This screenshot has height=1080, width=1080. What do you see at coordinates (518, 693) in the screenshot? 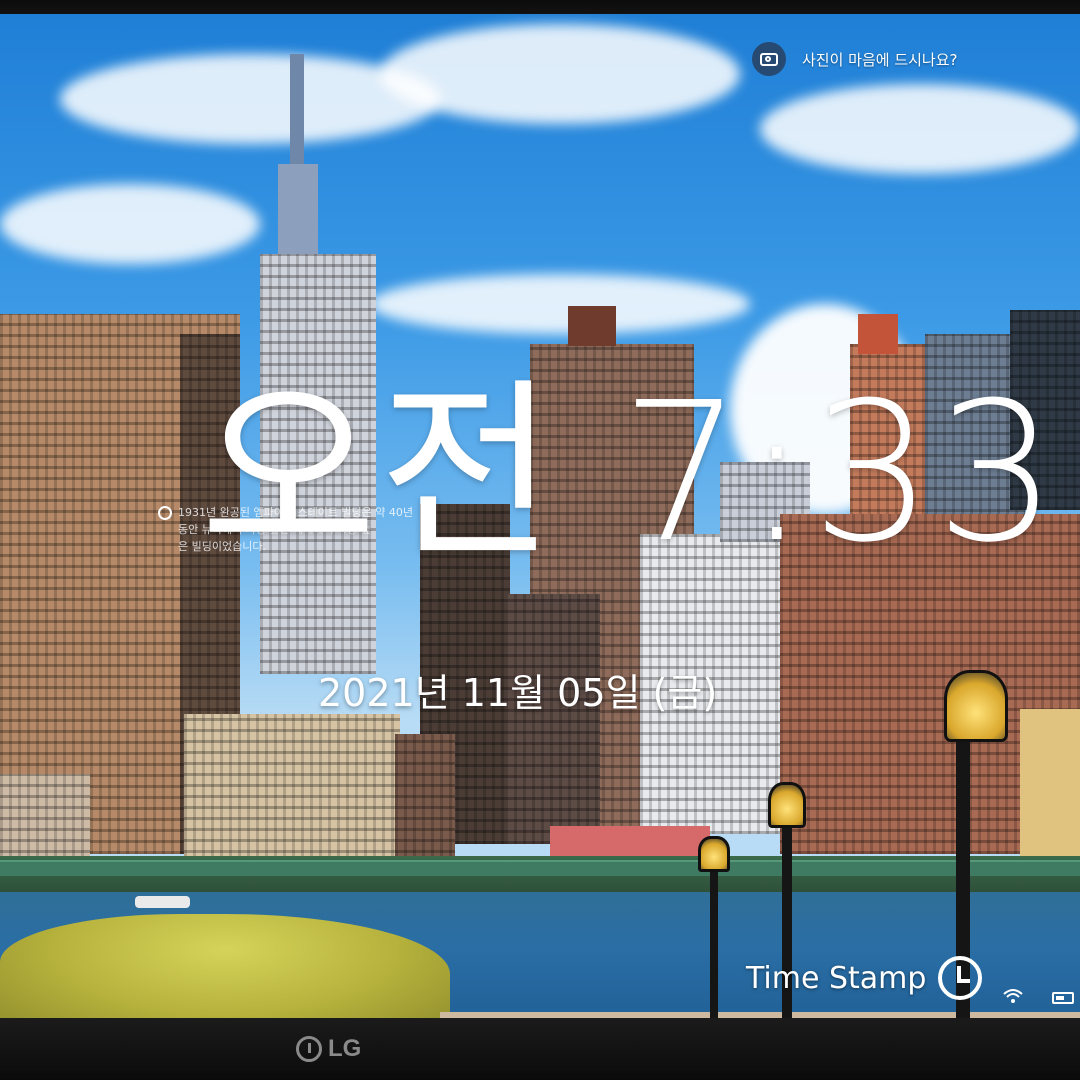
I see `lock-screen-date: 2021년 11월 05일 (금)` at bounding box center [518, 693].